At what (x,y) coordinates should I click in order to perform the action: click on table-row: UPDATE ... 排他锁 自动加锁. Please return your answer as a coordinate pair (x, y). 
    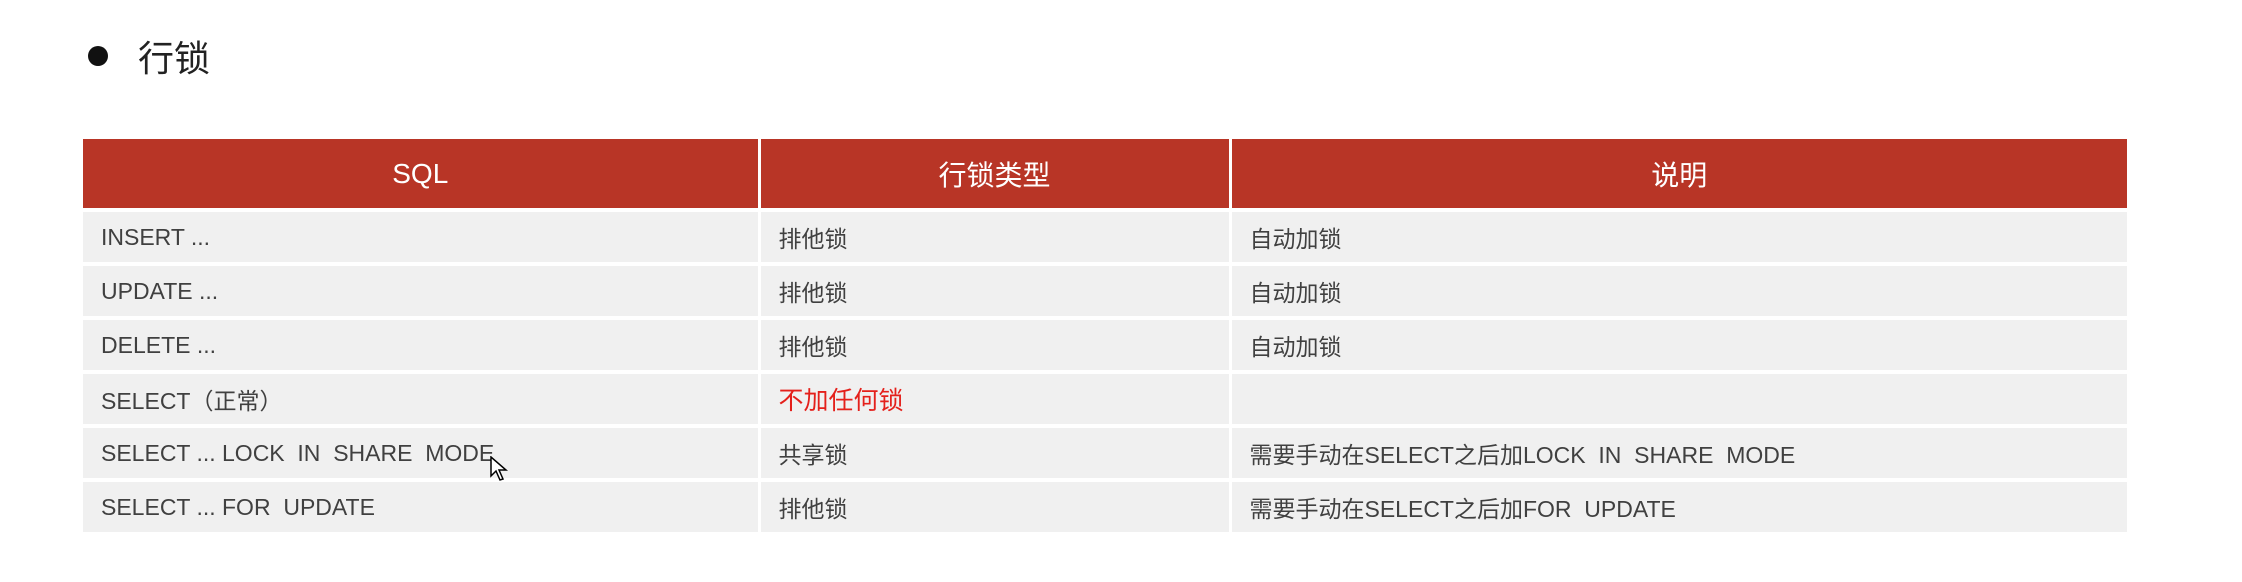
    Looking at the image, I should click on (1105, 290).